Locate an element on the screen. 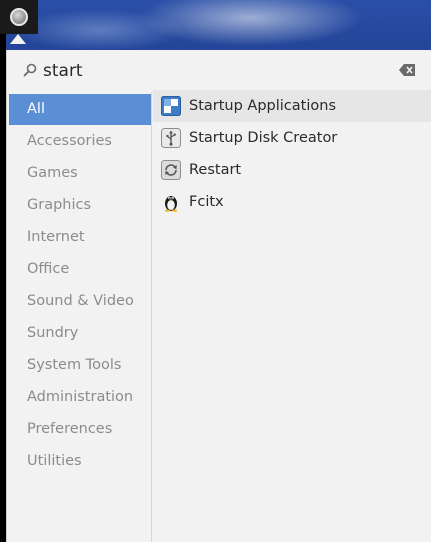 The width and height of the screenshot is (431, 542). category-games: Games is located at coordinates (80, 173).